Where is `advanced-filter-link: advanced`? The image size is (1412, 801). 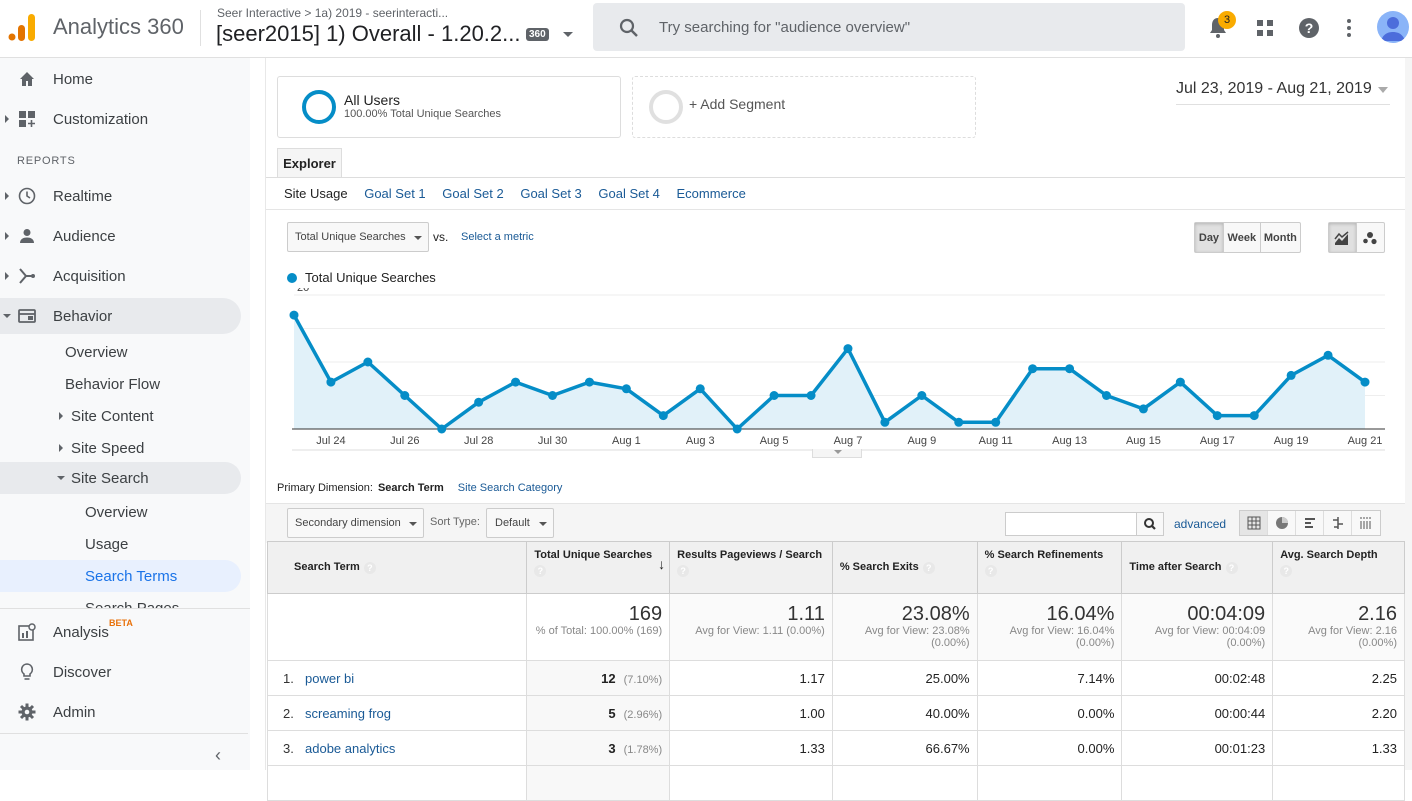
advanced-filter-link: advanced is located at coordinates (1200, 524).